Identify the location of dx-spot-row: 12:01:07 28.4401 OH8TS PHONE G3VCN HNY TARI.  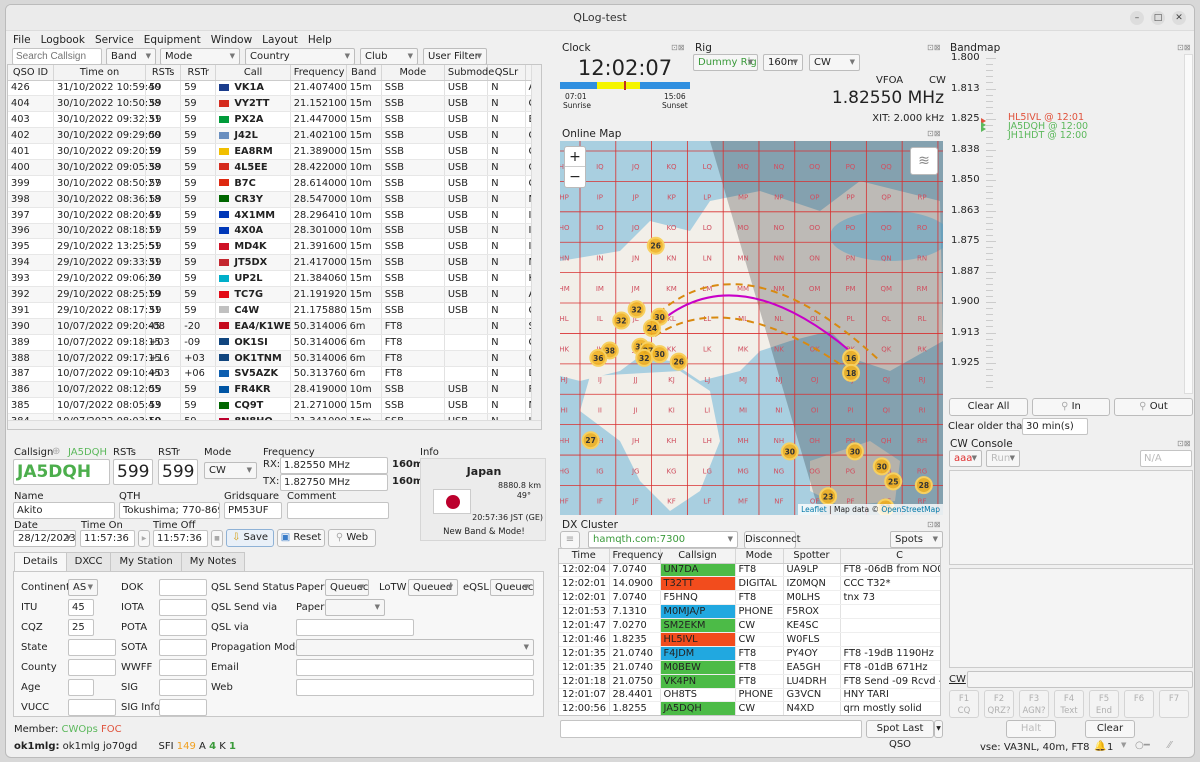
(749, 695).